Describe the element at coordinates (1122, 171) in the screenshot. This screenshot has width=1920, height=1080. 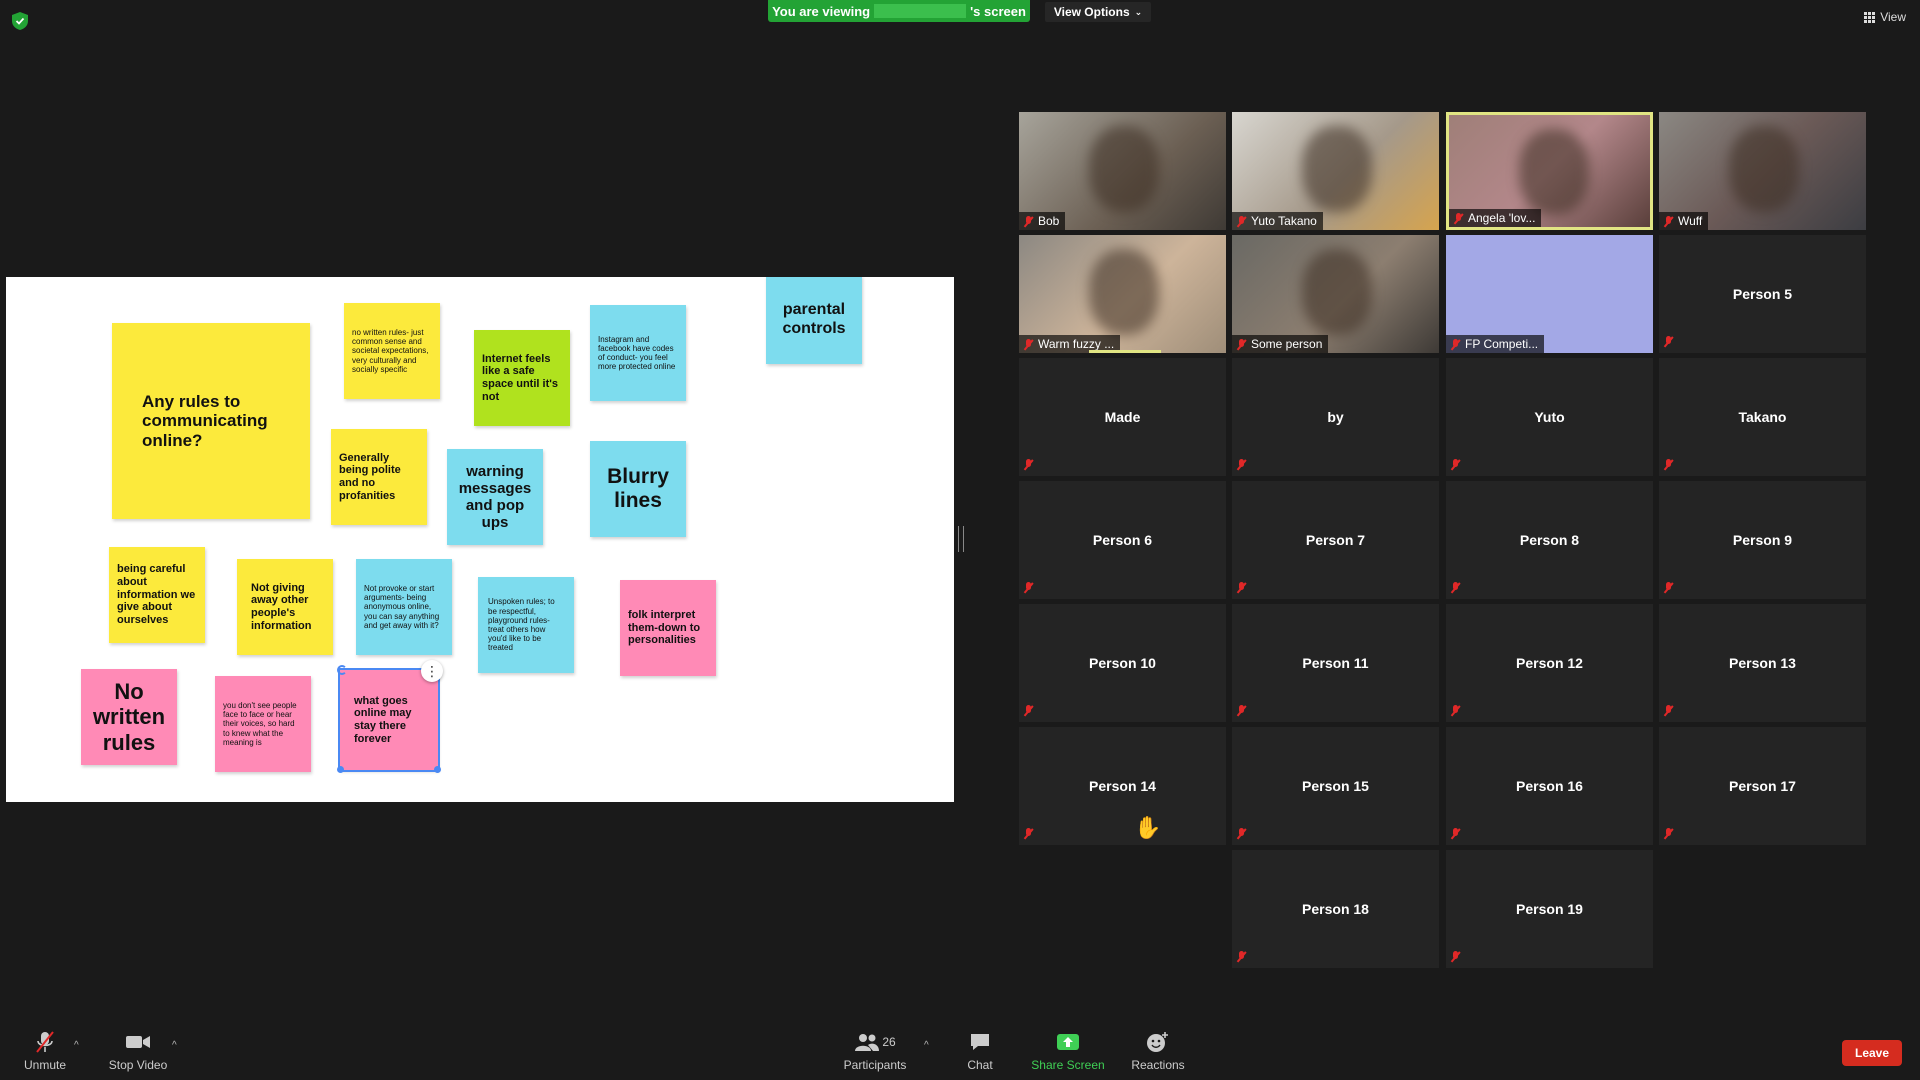
I see `participant-tile: Bob` at that location.